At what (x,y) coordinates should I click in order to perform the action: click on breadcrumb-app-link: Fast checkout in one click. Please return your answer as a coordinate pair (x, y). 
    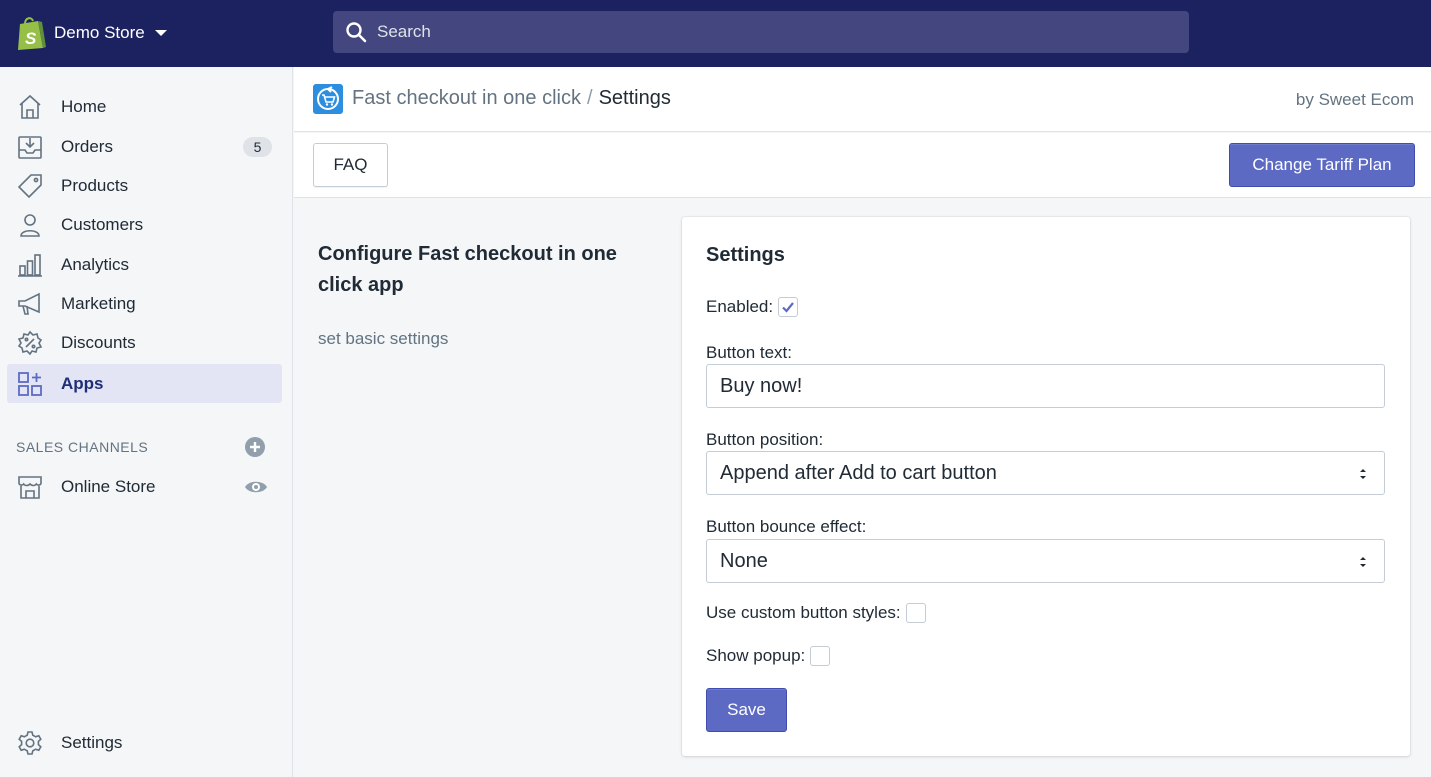
    Looking at the image, I should click on (466, 98).